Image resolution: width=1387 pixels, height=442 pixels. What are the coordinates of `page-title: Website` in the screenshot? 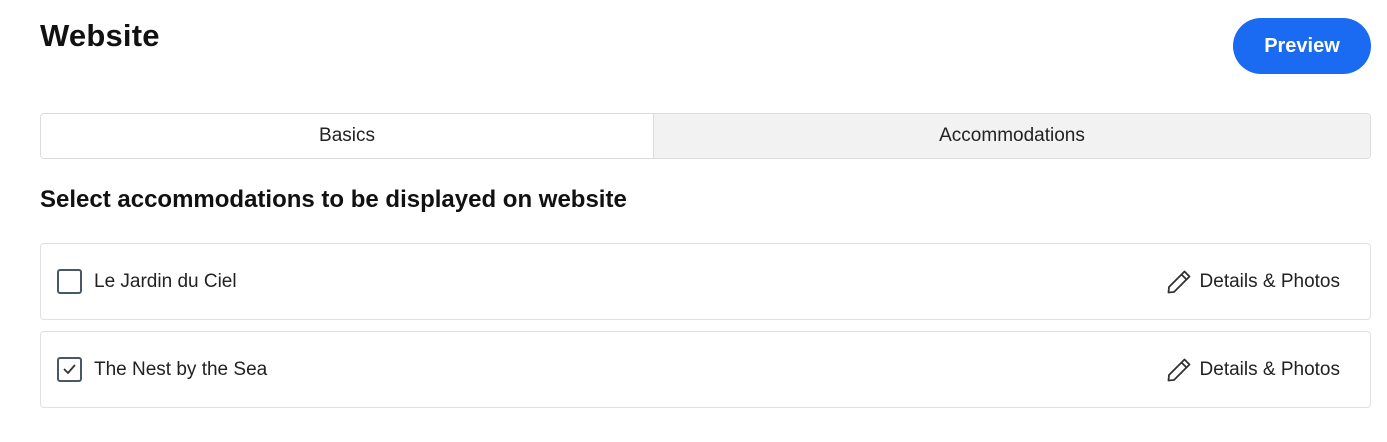 It's located at (100, 35).